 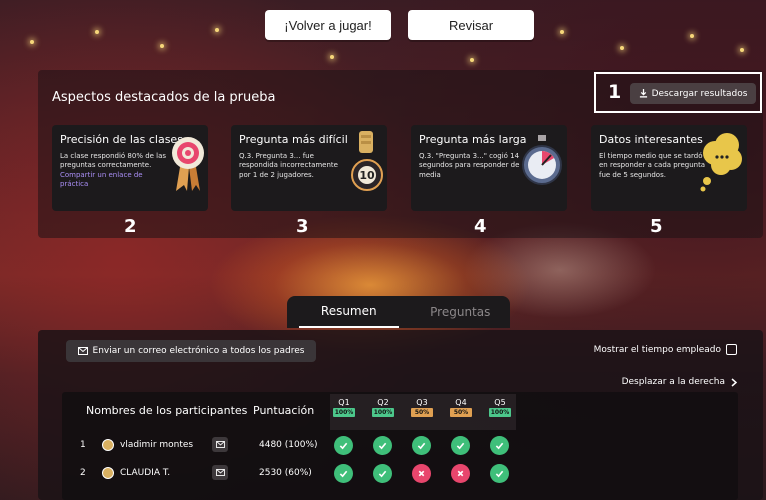 What do you see at coordinates (383, 402) in the screenshot?
I see `question-label: Q2` at bounding box center [383, 402].